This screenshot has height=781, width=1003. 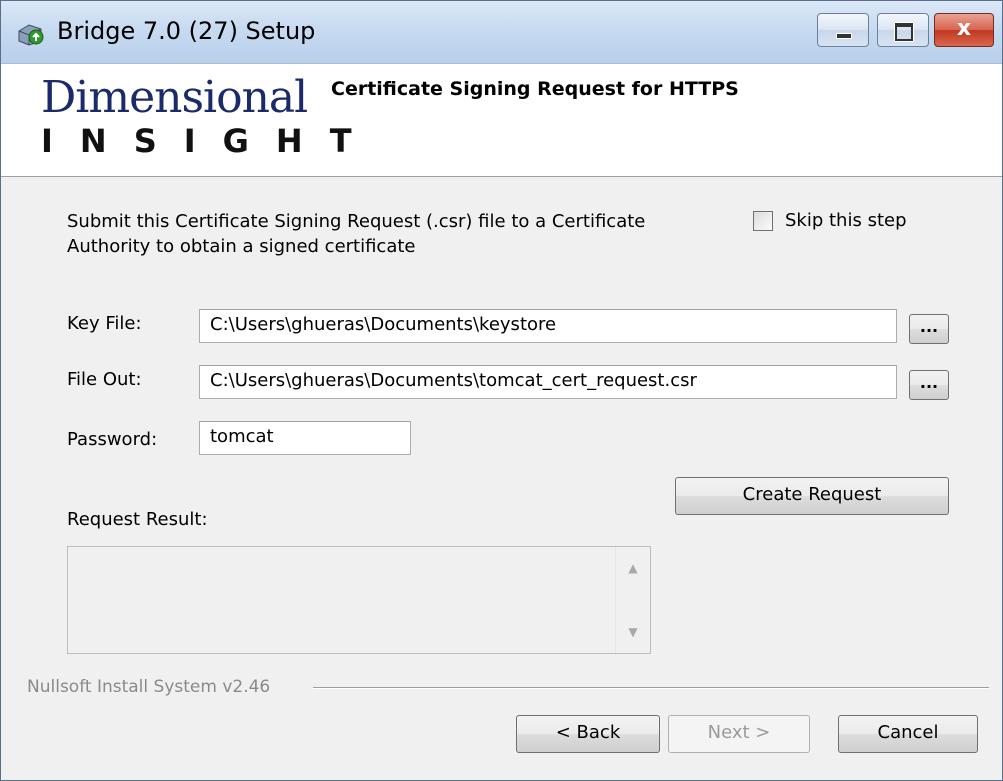 I want to click on maximize-button, so click(x=903, y=30).